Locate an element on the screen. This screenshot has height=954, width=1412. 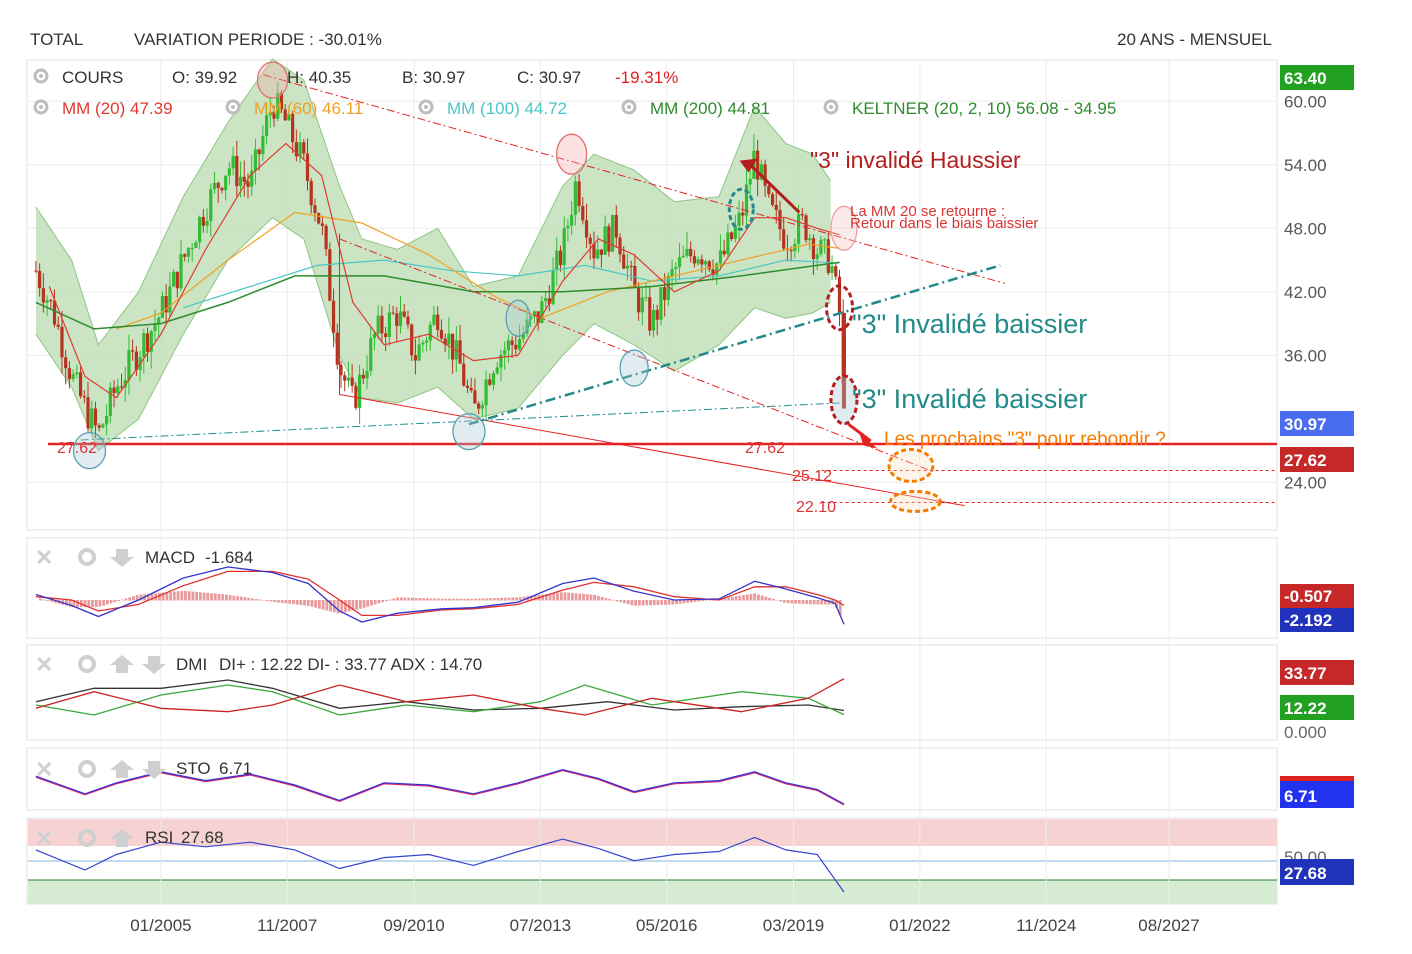
dmi-panel is located at coordinates (652, 692).